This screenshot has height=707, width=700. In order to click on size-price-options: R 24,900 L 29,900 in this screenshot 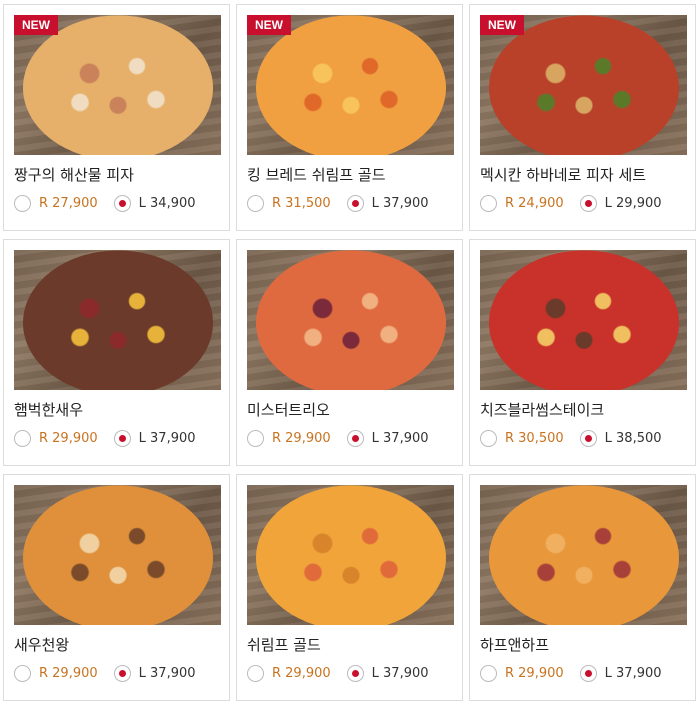, I will do `click(571, 203)`.